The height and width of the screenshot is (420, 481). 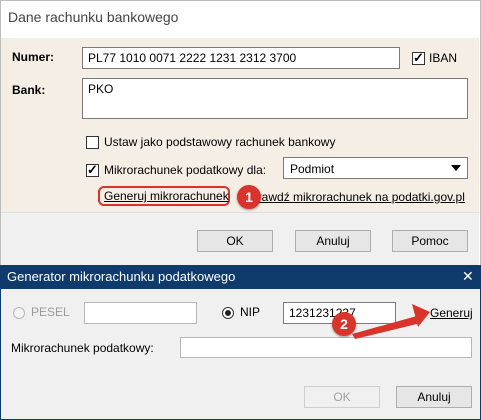 I want to click on annotation-arrow, so click(x=391, y=321).